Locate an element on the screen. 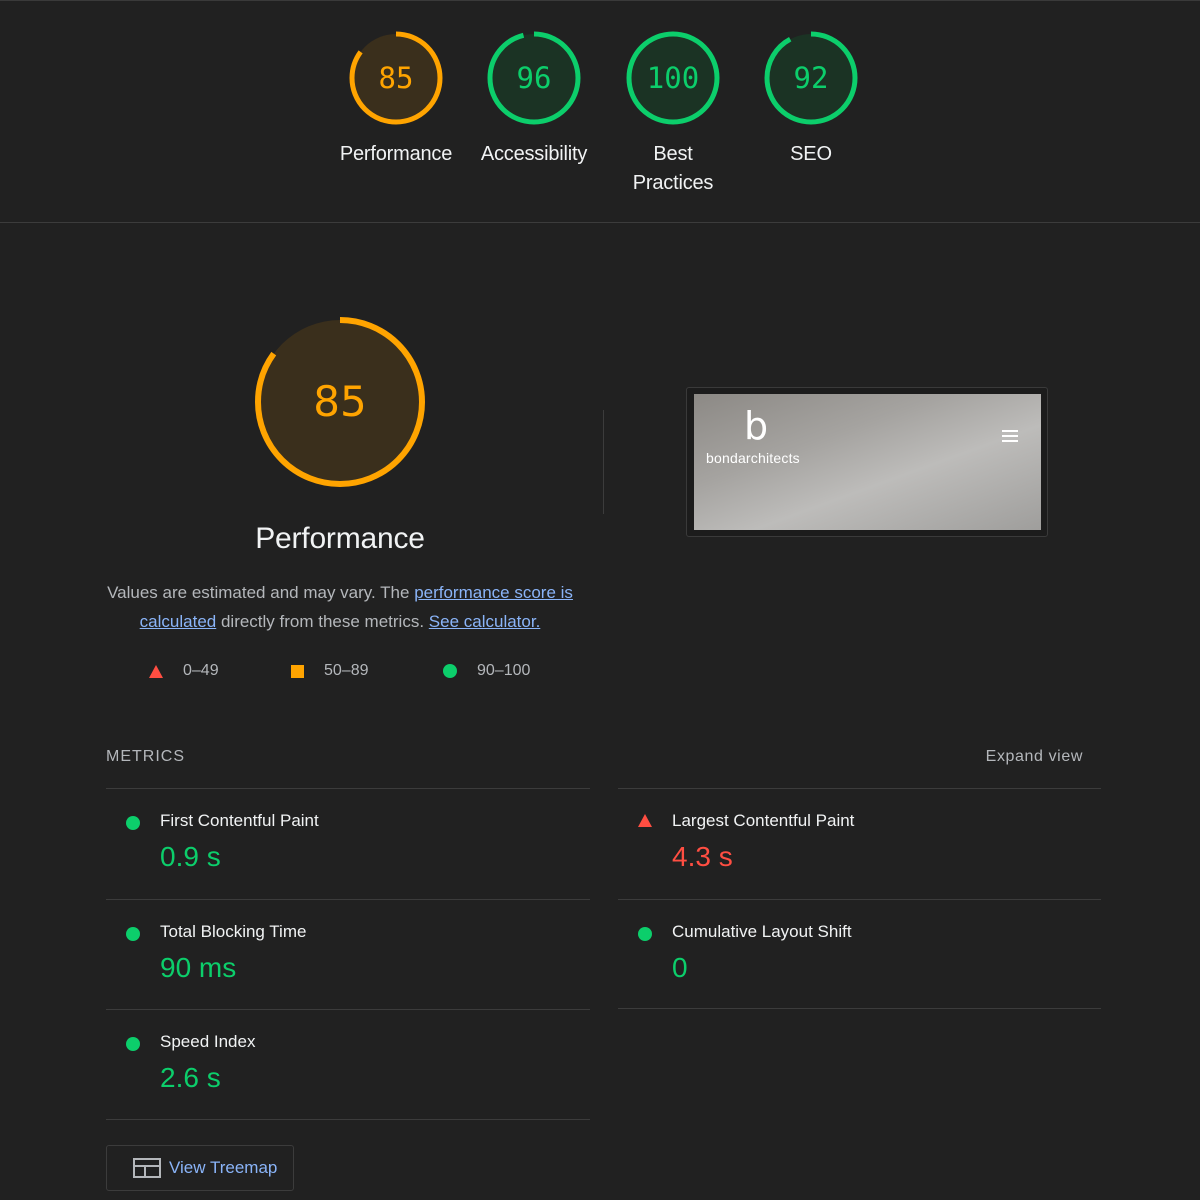 This screenshot has height=1200, width=1200. metric-title: Cumulative Layout Shift is located at coordinates (762, 931).